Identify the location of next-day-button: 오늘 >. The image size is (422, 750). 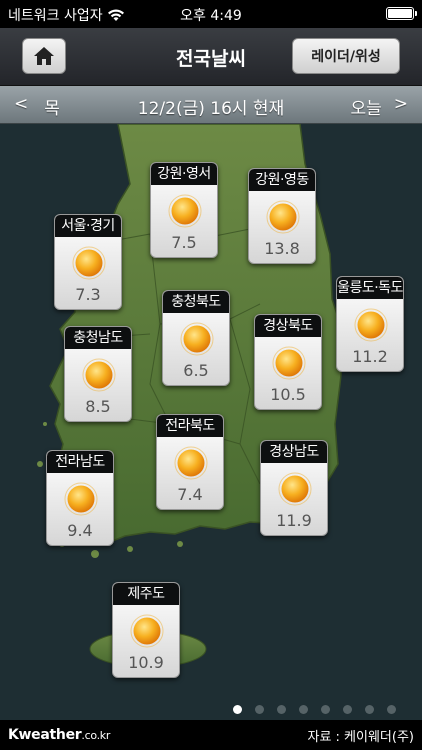
(379, 106).